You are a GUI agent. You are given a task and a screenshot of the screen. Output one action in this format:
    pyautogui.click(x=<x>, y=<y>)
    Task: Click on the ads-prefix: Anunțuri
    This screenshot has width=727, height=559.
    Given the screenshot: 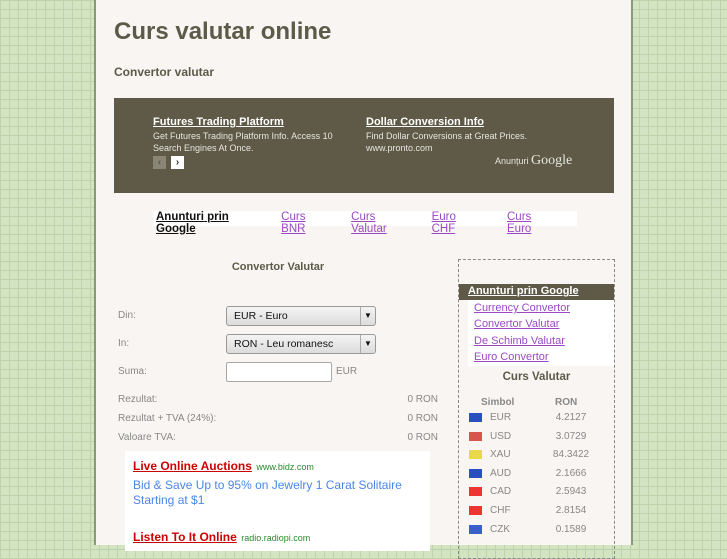 What is the action you would take?
    pyautogui.click(x=512, y=161)
    